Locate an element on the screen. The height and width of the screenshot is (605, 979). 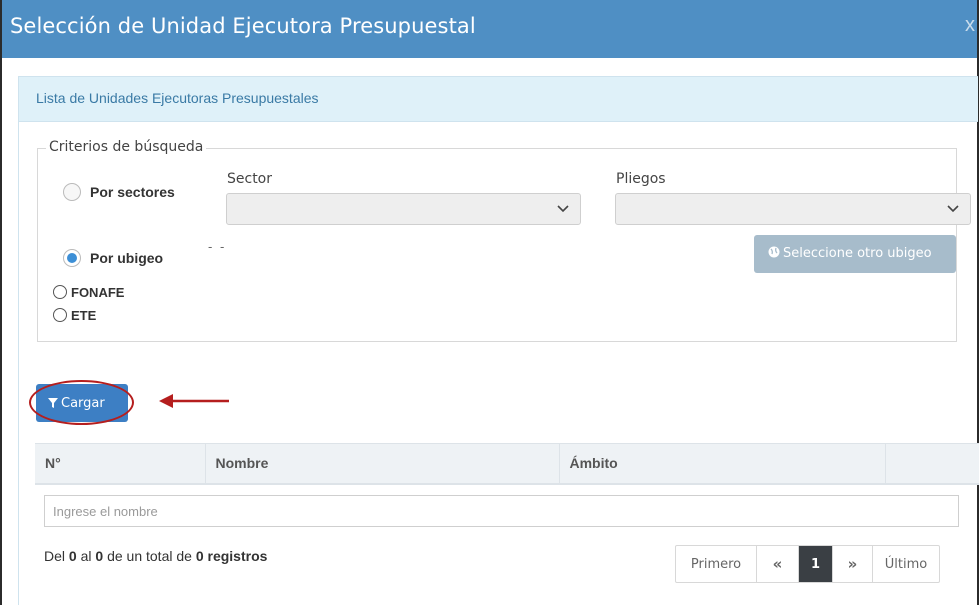
column-header-ambito: Ámbito is located at coordinates (722, 464).